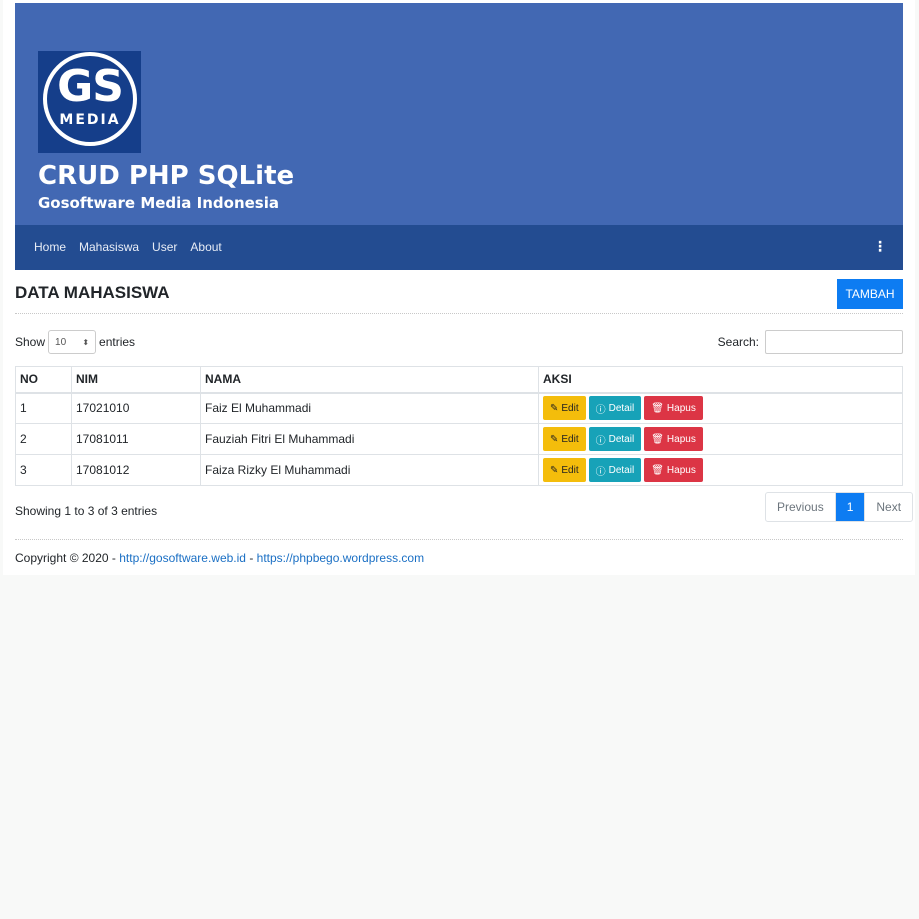  What do you see at coordinates (369, 470) in the screenshot?
I see `cell-nama: Faiza Rizky El Muhammadi` at bounding box center [369, 470].